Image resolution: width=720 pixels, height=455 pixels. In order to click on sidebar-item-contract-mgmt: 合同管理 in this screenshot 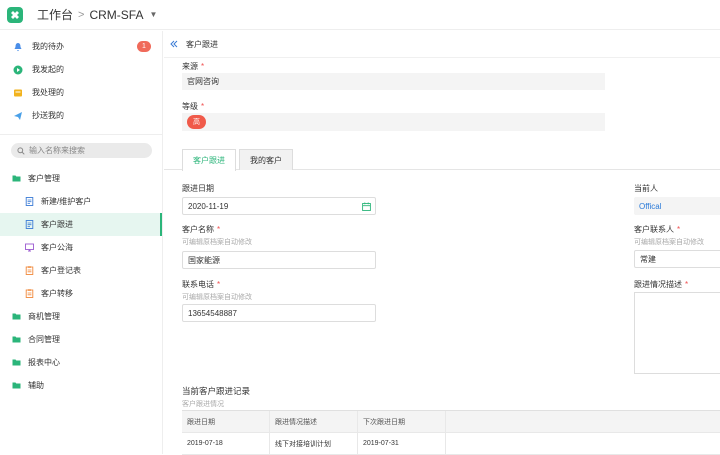, I will do `click(81, 339)`.